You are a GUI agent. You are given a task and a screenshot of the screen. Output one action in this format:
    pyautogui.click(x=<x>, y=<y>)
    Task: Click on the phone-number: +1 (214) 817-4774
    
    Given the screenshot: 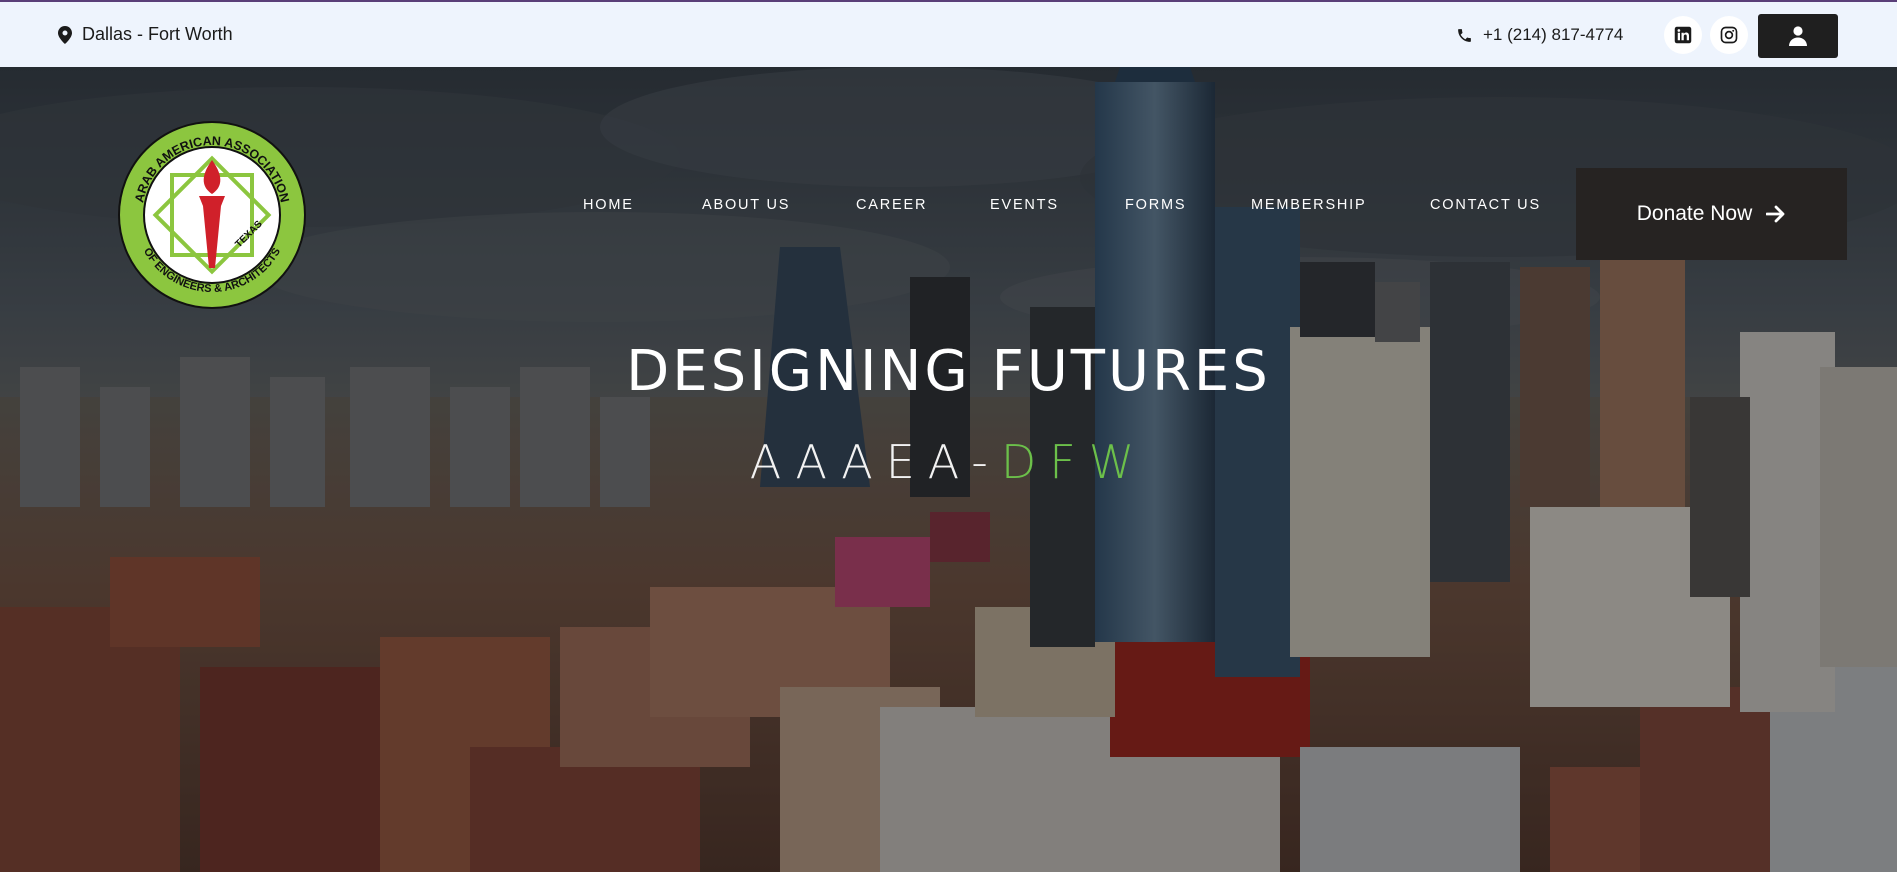 What is the action you would take?
    pyautogui.click(x=1553, y=35)
    